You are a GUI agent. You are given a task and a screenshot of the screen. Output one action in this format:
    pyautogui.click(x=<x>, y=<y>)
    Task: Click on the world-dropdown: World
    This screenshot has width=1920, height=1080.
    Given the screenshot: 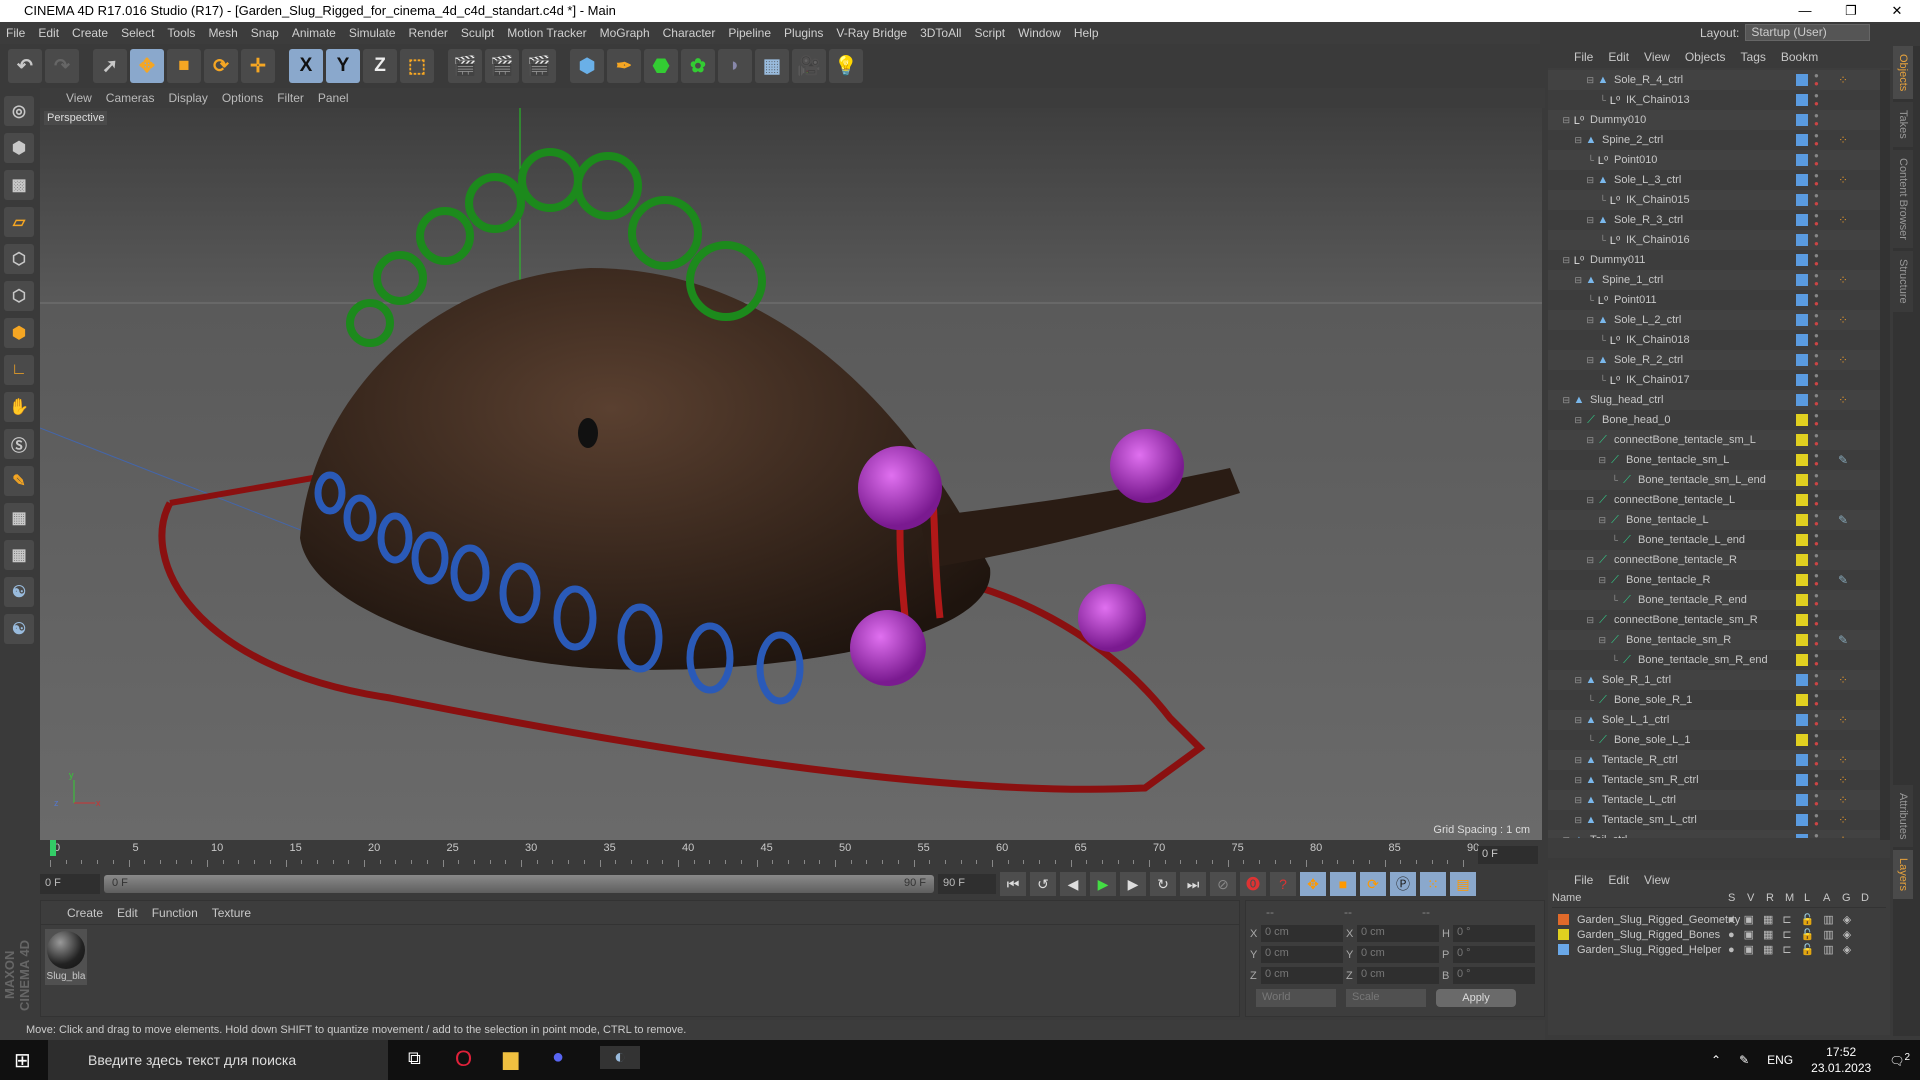 What is the action you would take?
    pyautogui.click(x=1296, y=998)
    